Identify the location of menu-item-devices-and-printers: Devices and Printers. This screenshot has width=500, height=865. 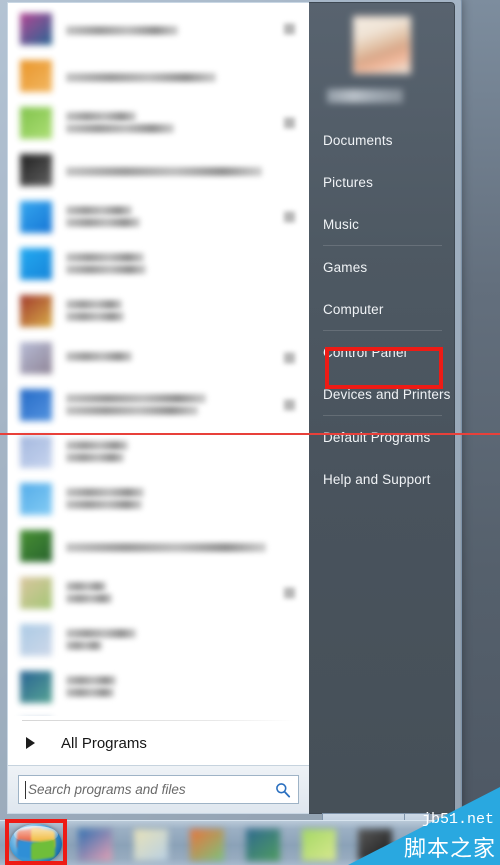
(381, 394).